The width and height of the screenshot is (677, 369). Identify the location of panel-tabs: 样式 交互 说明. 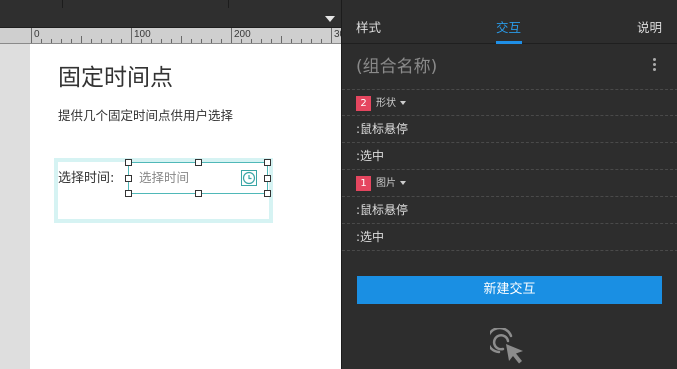
(509, 22).